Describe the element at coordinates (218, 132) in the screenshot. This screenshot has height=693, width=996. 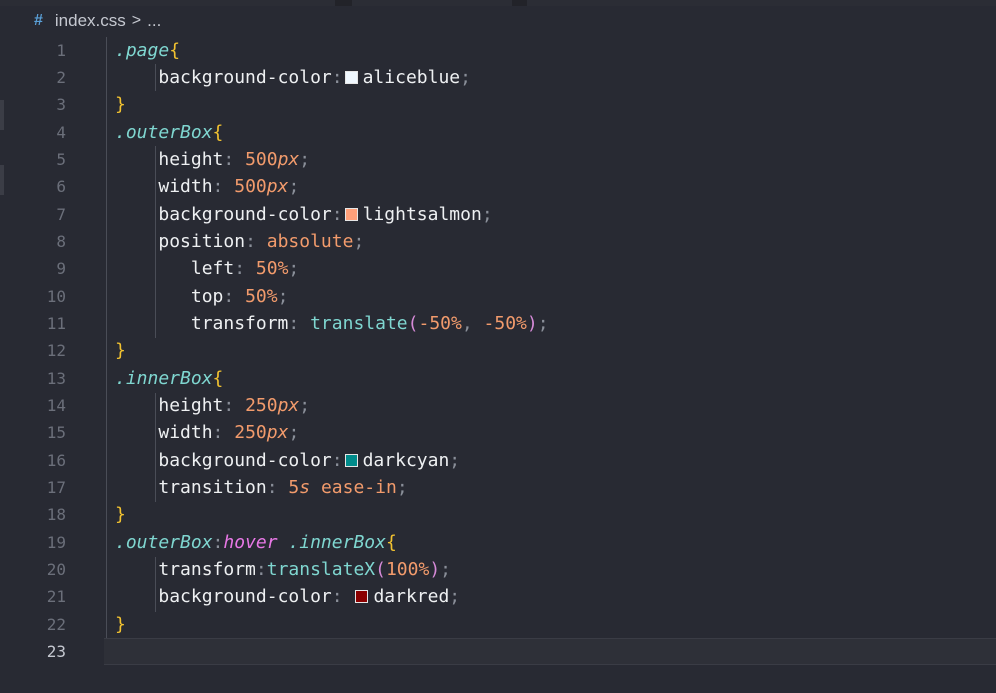
I see `brace: {` at that location.